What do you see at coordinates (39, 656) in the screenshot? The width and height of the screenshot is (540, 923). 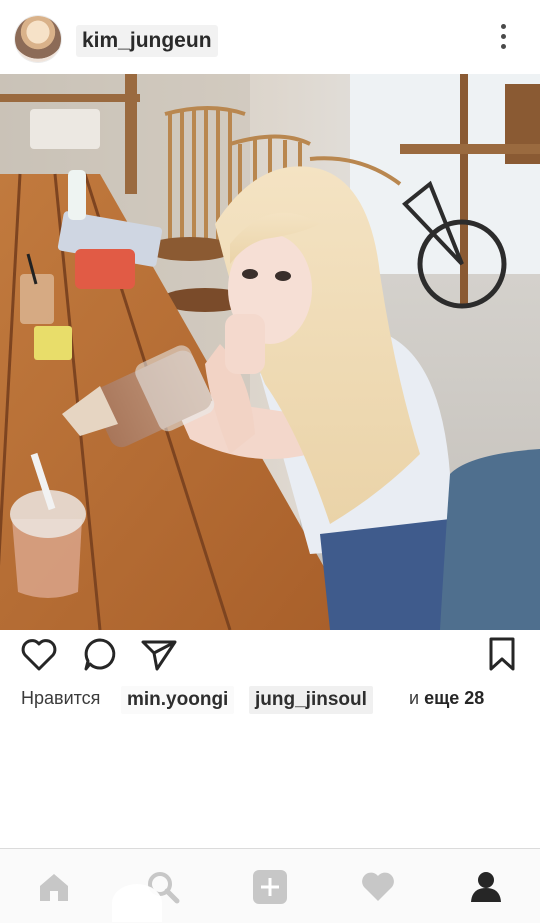 I see `heart-outline-icon` at bounding box center [39, 656].